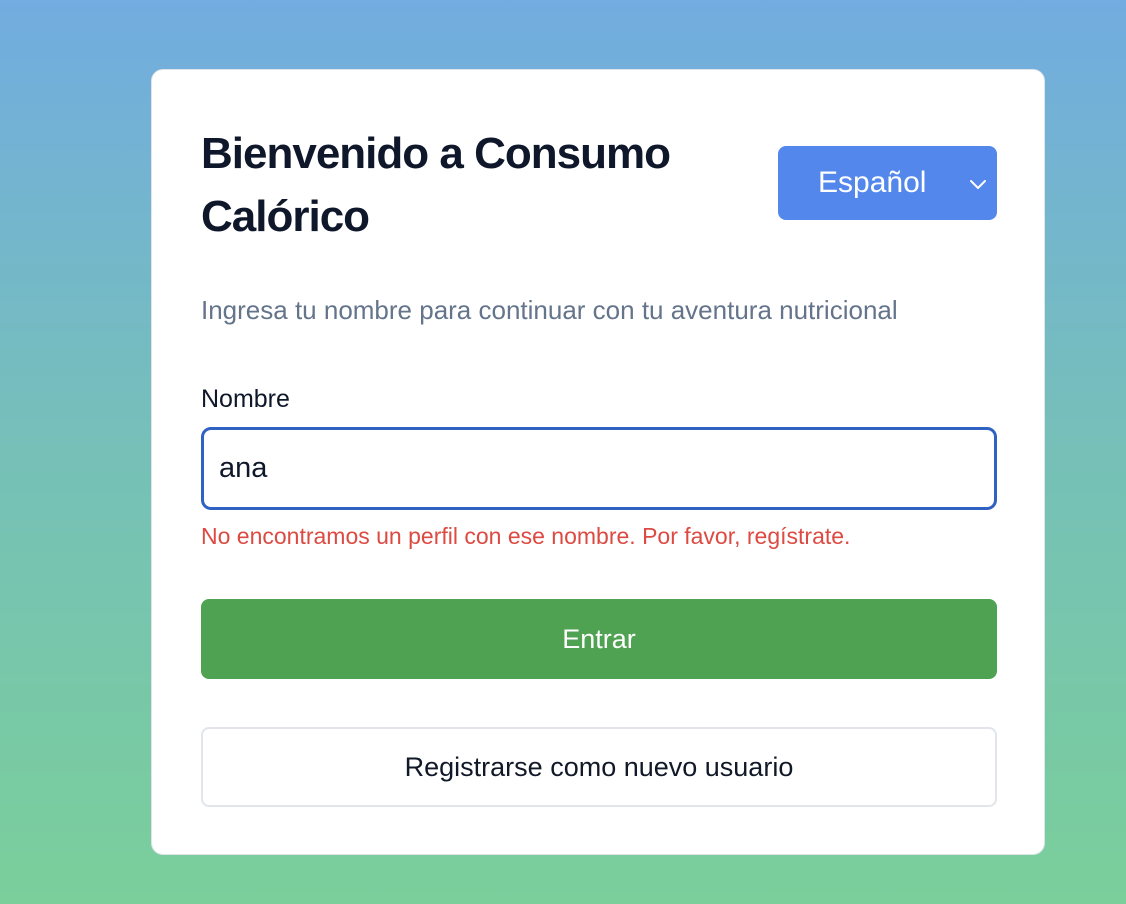  I want to click on register-button: Registrarse como nuevo usuario, so click(599, 767).